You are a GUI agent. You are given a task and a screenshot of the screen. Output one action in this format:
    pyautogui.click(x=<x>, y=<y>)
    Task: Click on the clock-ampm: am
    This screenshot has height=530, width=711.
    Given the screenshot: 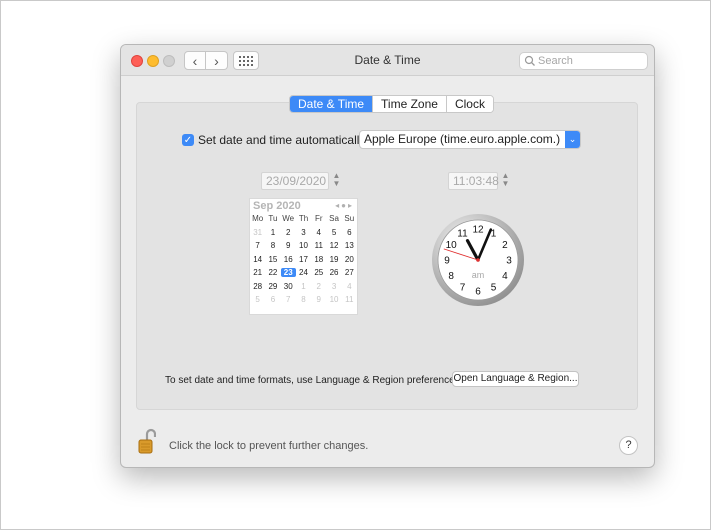 What is the action you would take?
    pyautogui.click(x=478, y=275)
    